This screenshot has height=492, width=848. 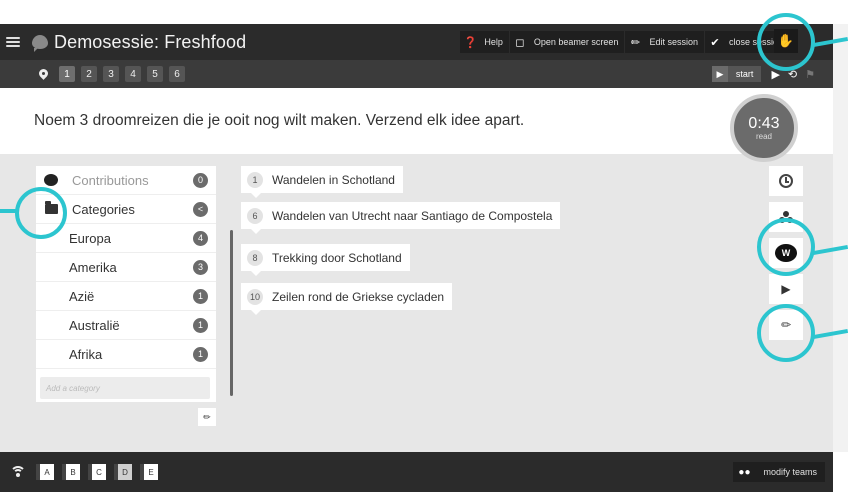 What do you see at coordinates (13, 42) in the screenshot?
I see `menu-icon` at bounding box center [13, 42].